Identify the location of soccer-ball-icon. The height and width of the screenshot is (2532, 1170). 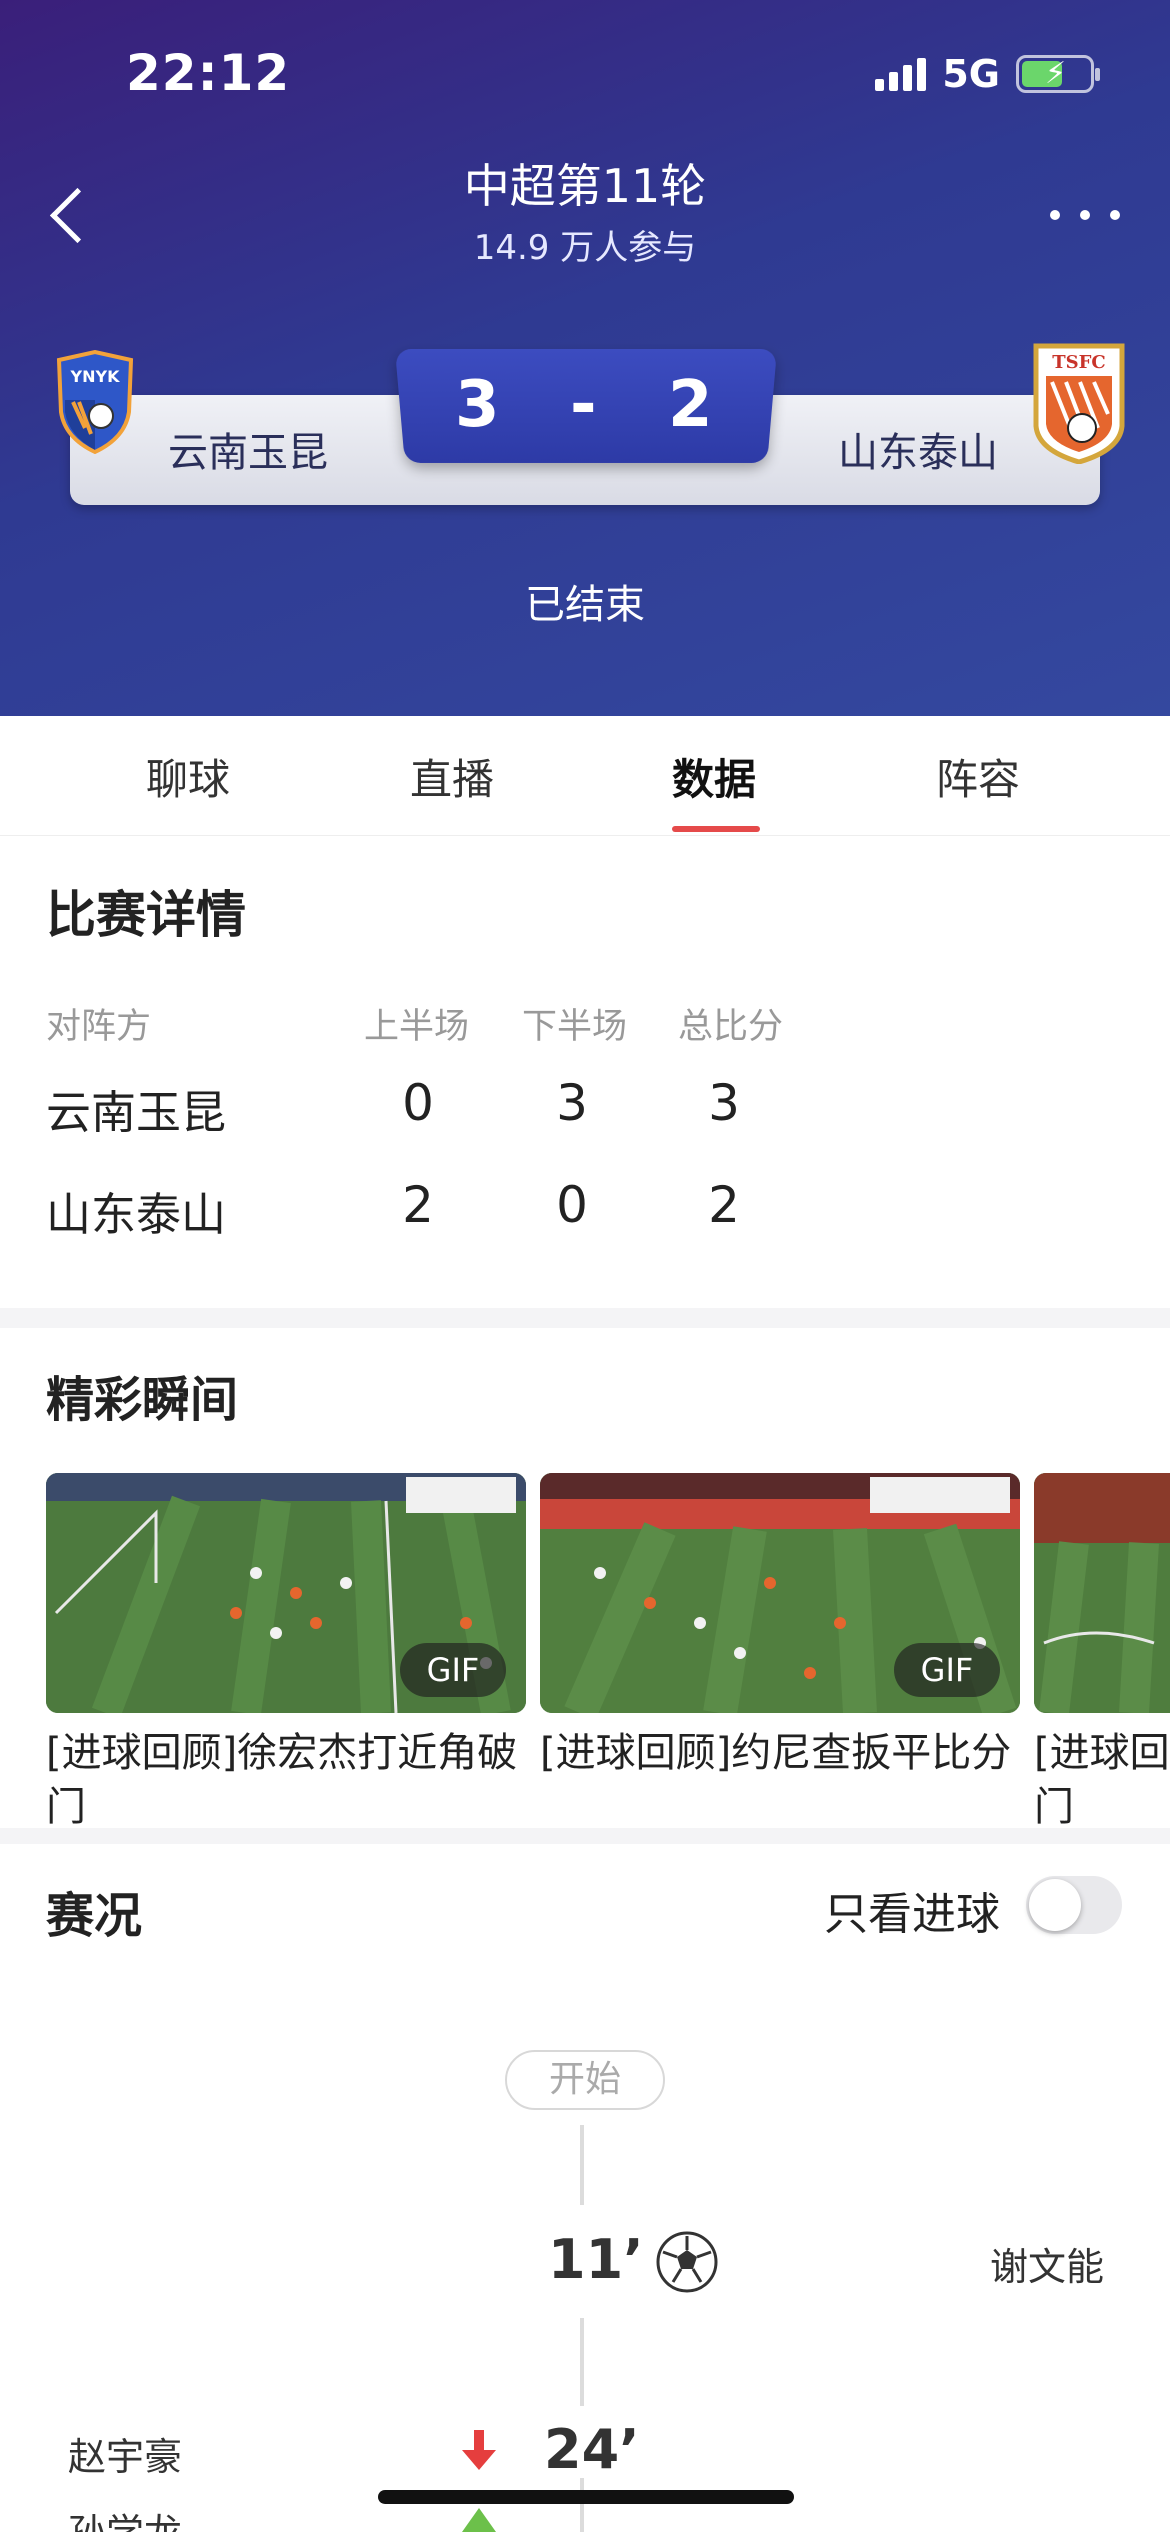
(687, 2262).